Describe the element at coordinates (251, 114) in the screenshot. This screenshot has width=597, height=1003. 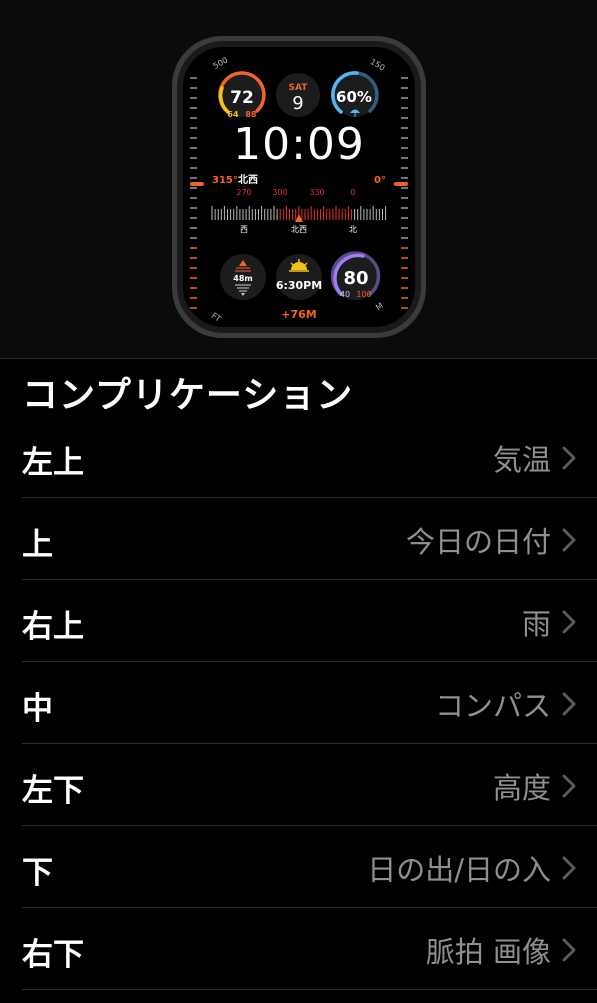
I see `temperature-high: 88` at that location.